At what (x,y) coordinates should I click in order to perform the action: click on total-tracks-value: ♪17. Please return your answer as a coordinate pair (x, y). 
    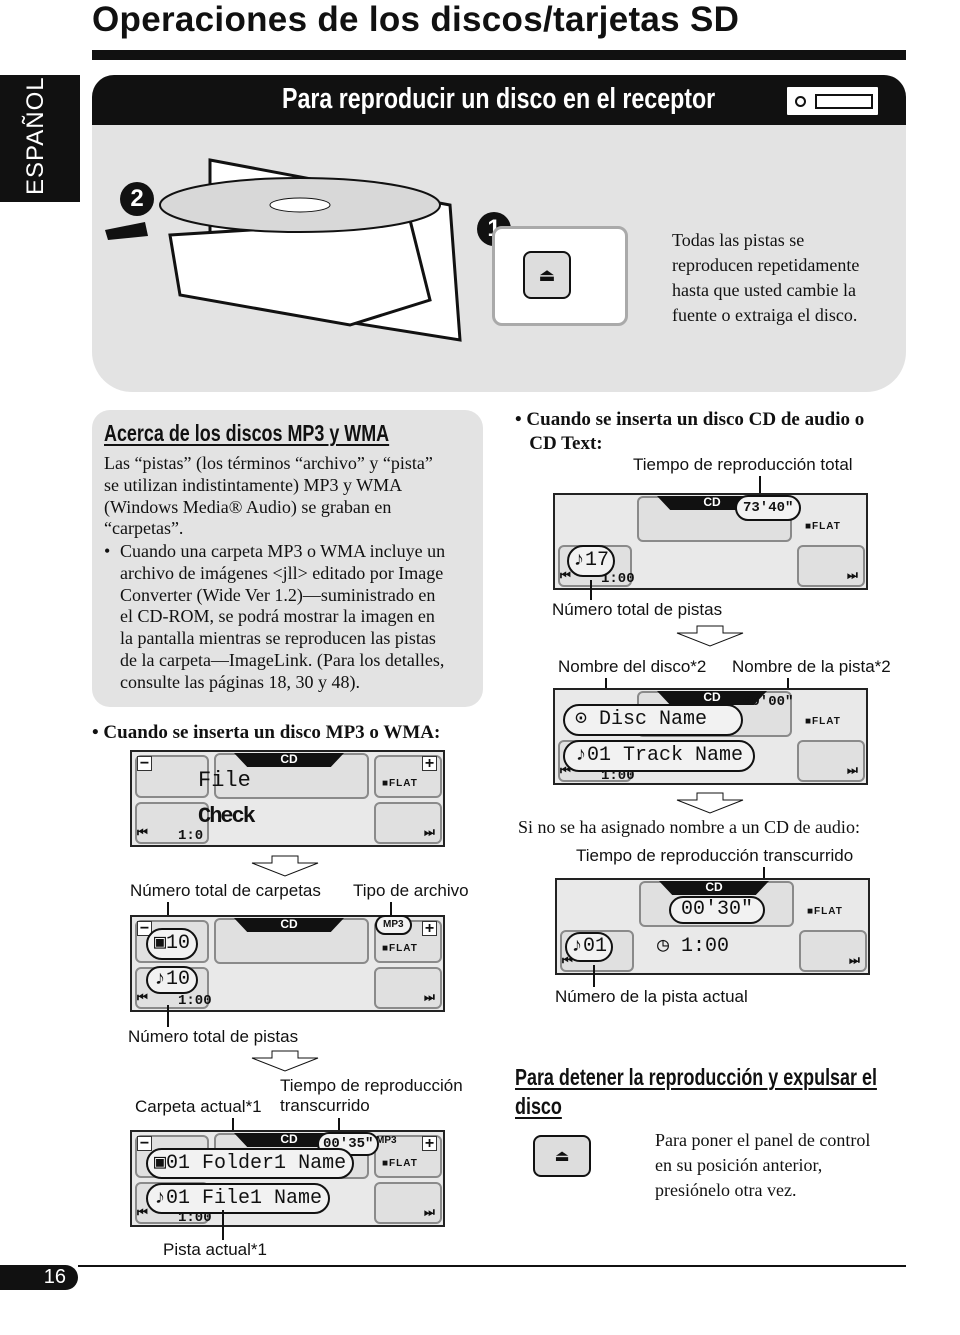
    Looking at the image, I should click on (591, 561).